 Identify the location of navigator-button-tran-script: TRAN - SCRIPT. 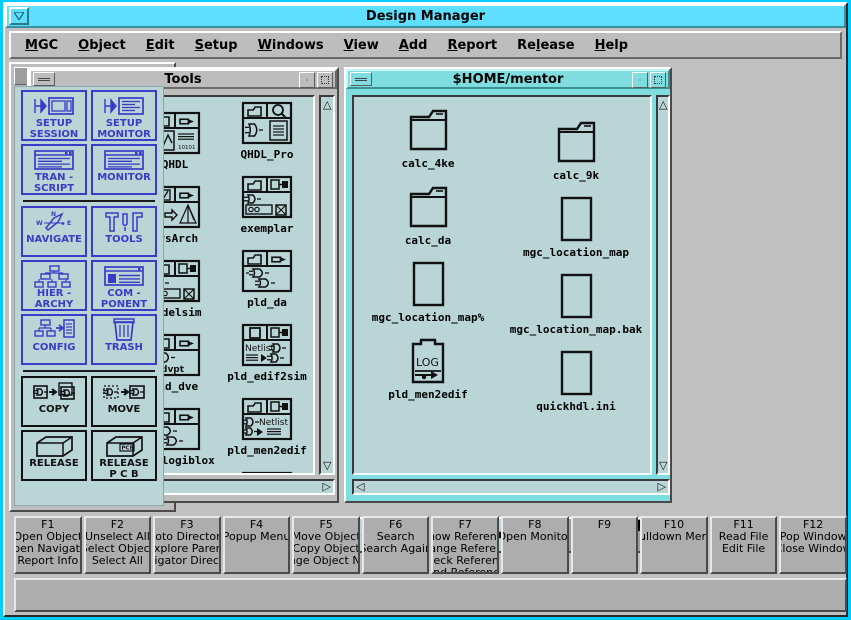
(54, 169).